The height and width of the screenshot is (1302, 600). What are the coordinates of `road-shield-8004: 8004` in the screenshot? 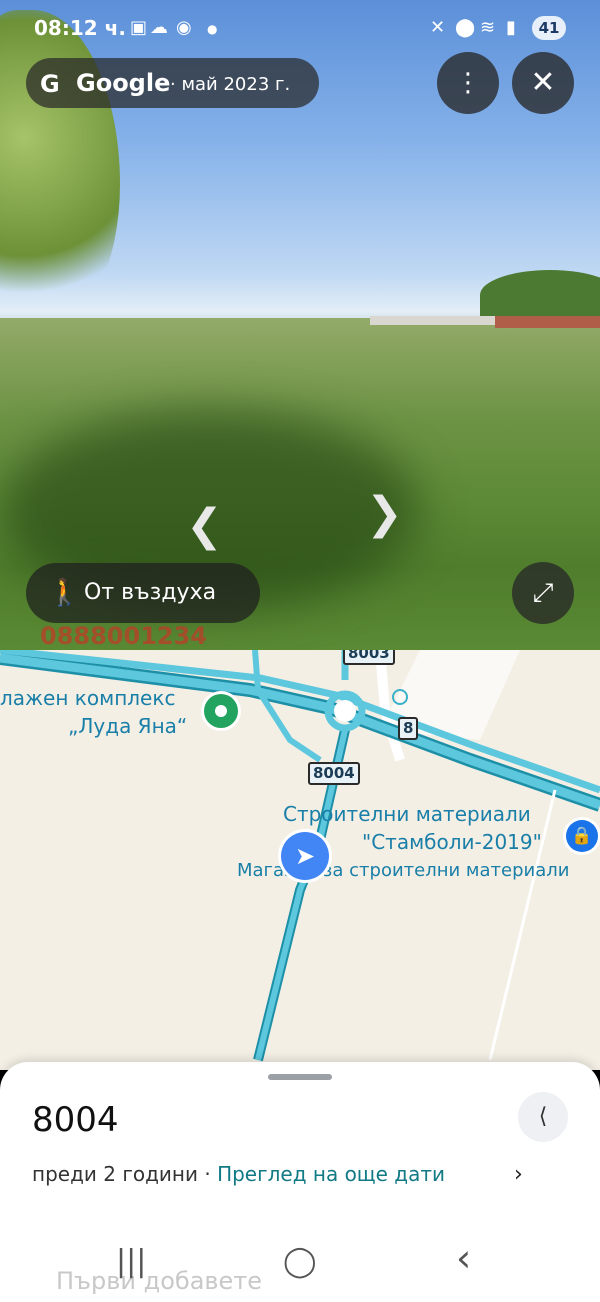 It's located at (334, 773).